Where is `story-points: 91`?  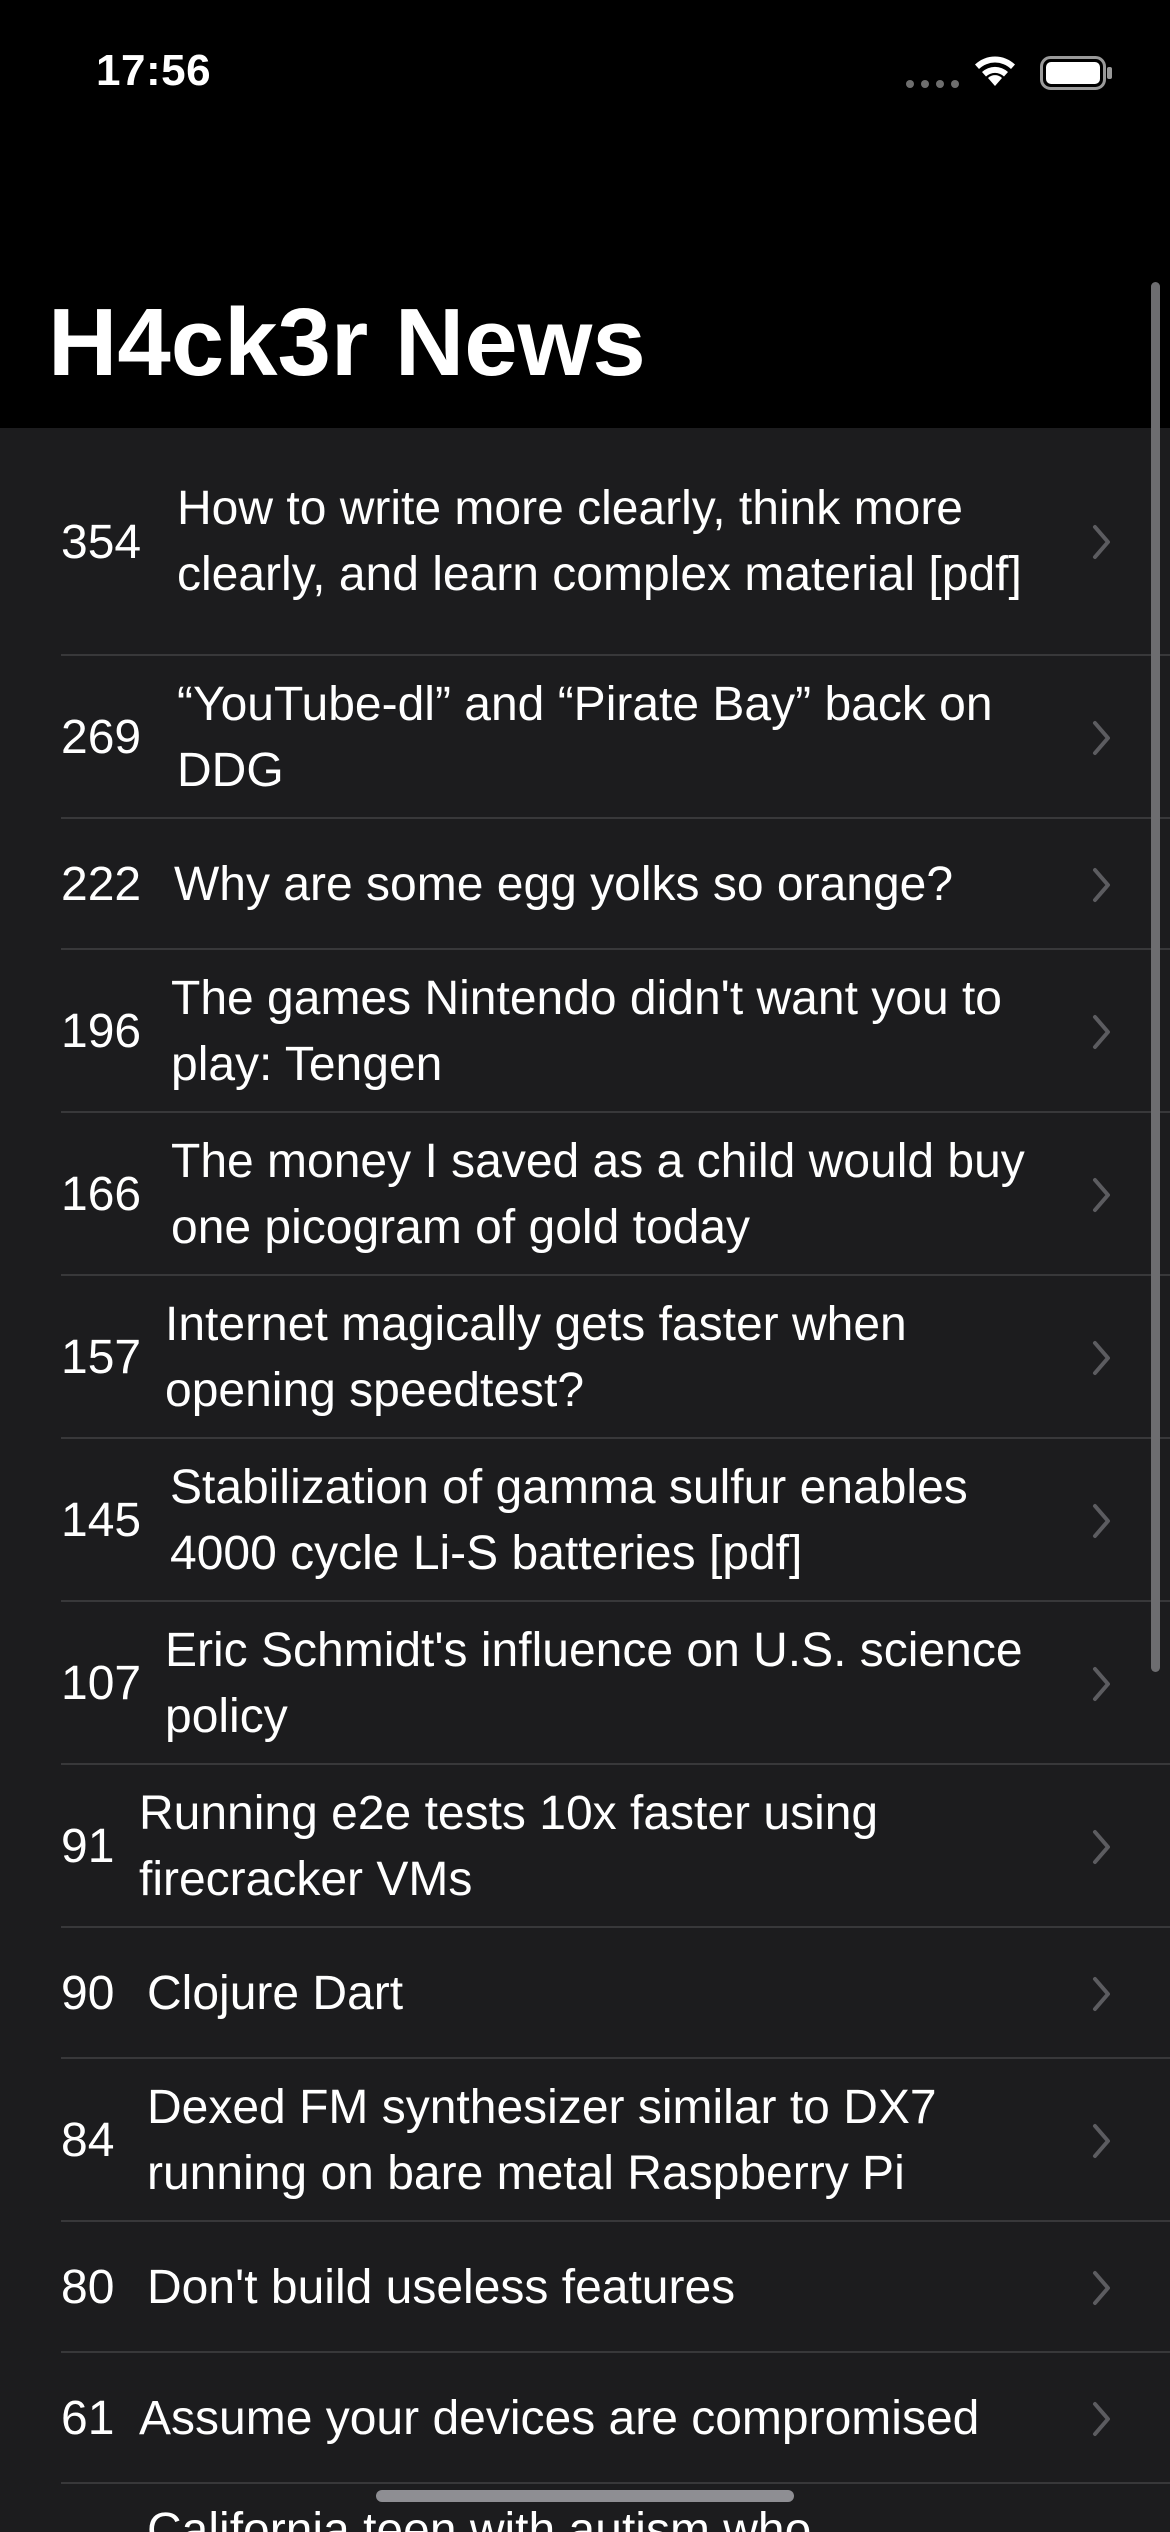 story-points: 91 is located at coordinates (88, 1846).